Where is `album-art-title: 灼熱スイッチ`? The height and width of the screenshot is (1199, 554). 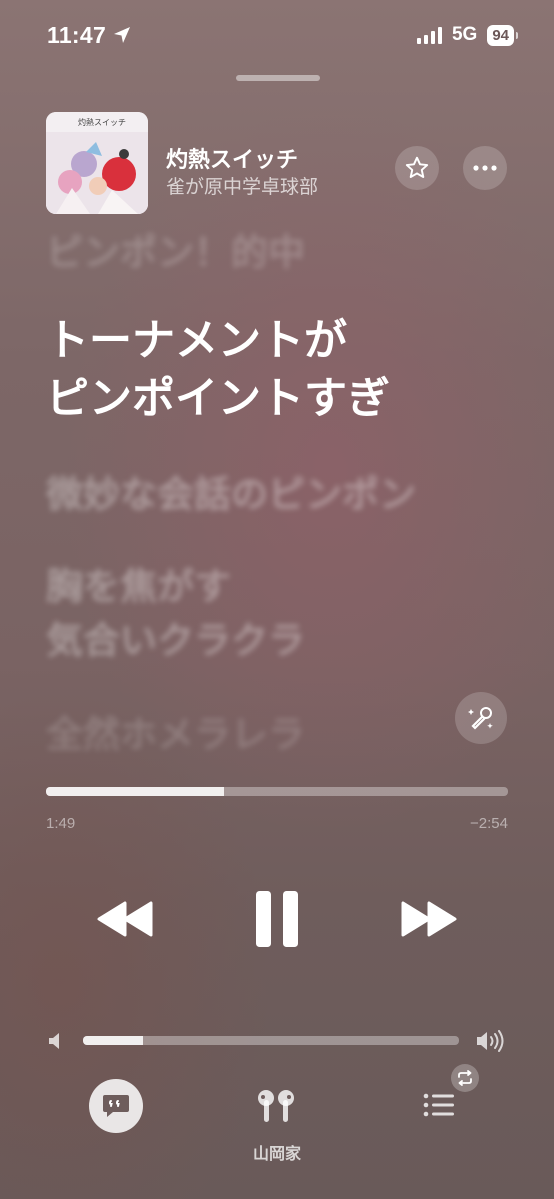
album-art-title: 灼熱スイッチ is located at coordinates (102, 122).